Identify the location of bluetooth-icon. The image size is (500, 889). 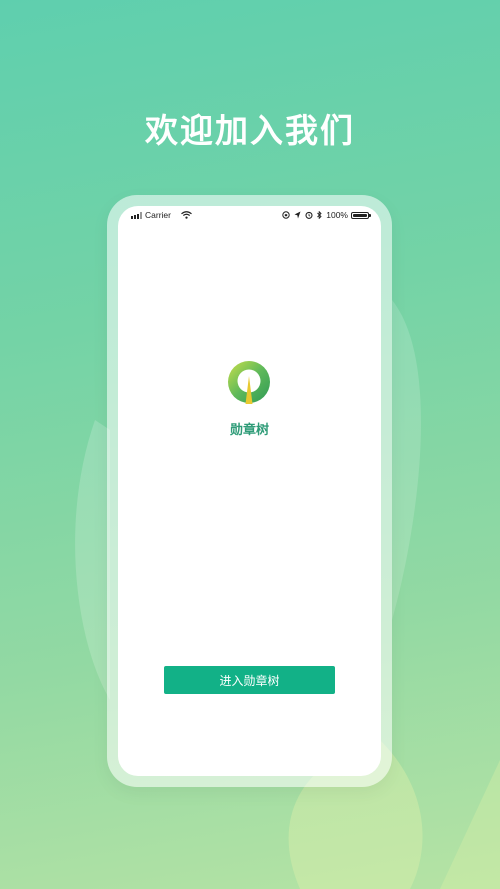
(319, 215).